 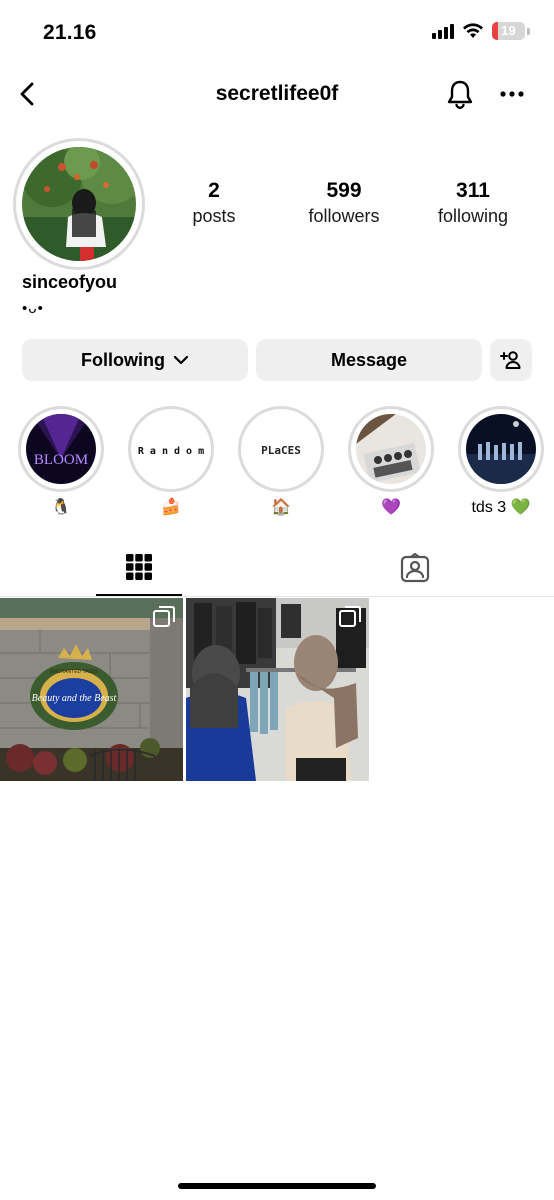 What do you see at coordinates (473, 30) in the screenshot?
I see `wifi-icon` at bounding box center [473, 30].